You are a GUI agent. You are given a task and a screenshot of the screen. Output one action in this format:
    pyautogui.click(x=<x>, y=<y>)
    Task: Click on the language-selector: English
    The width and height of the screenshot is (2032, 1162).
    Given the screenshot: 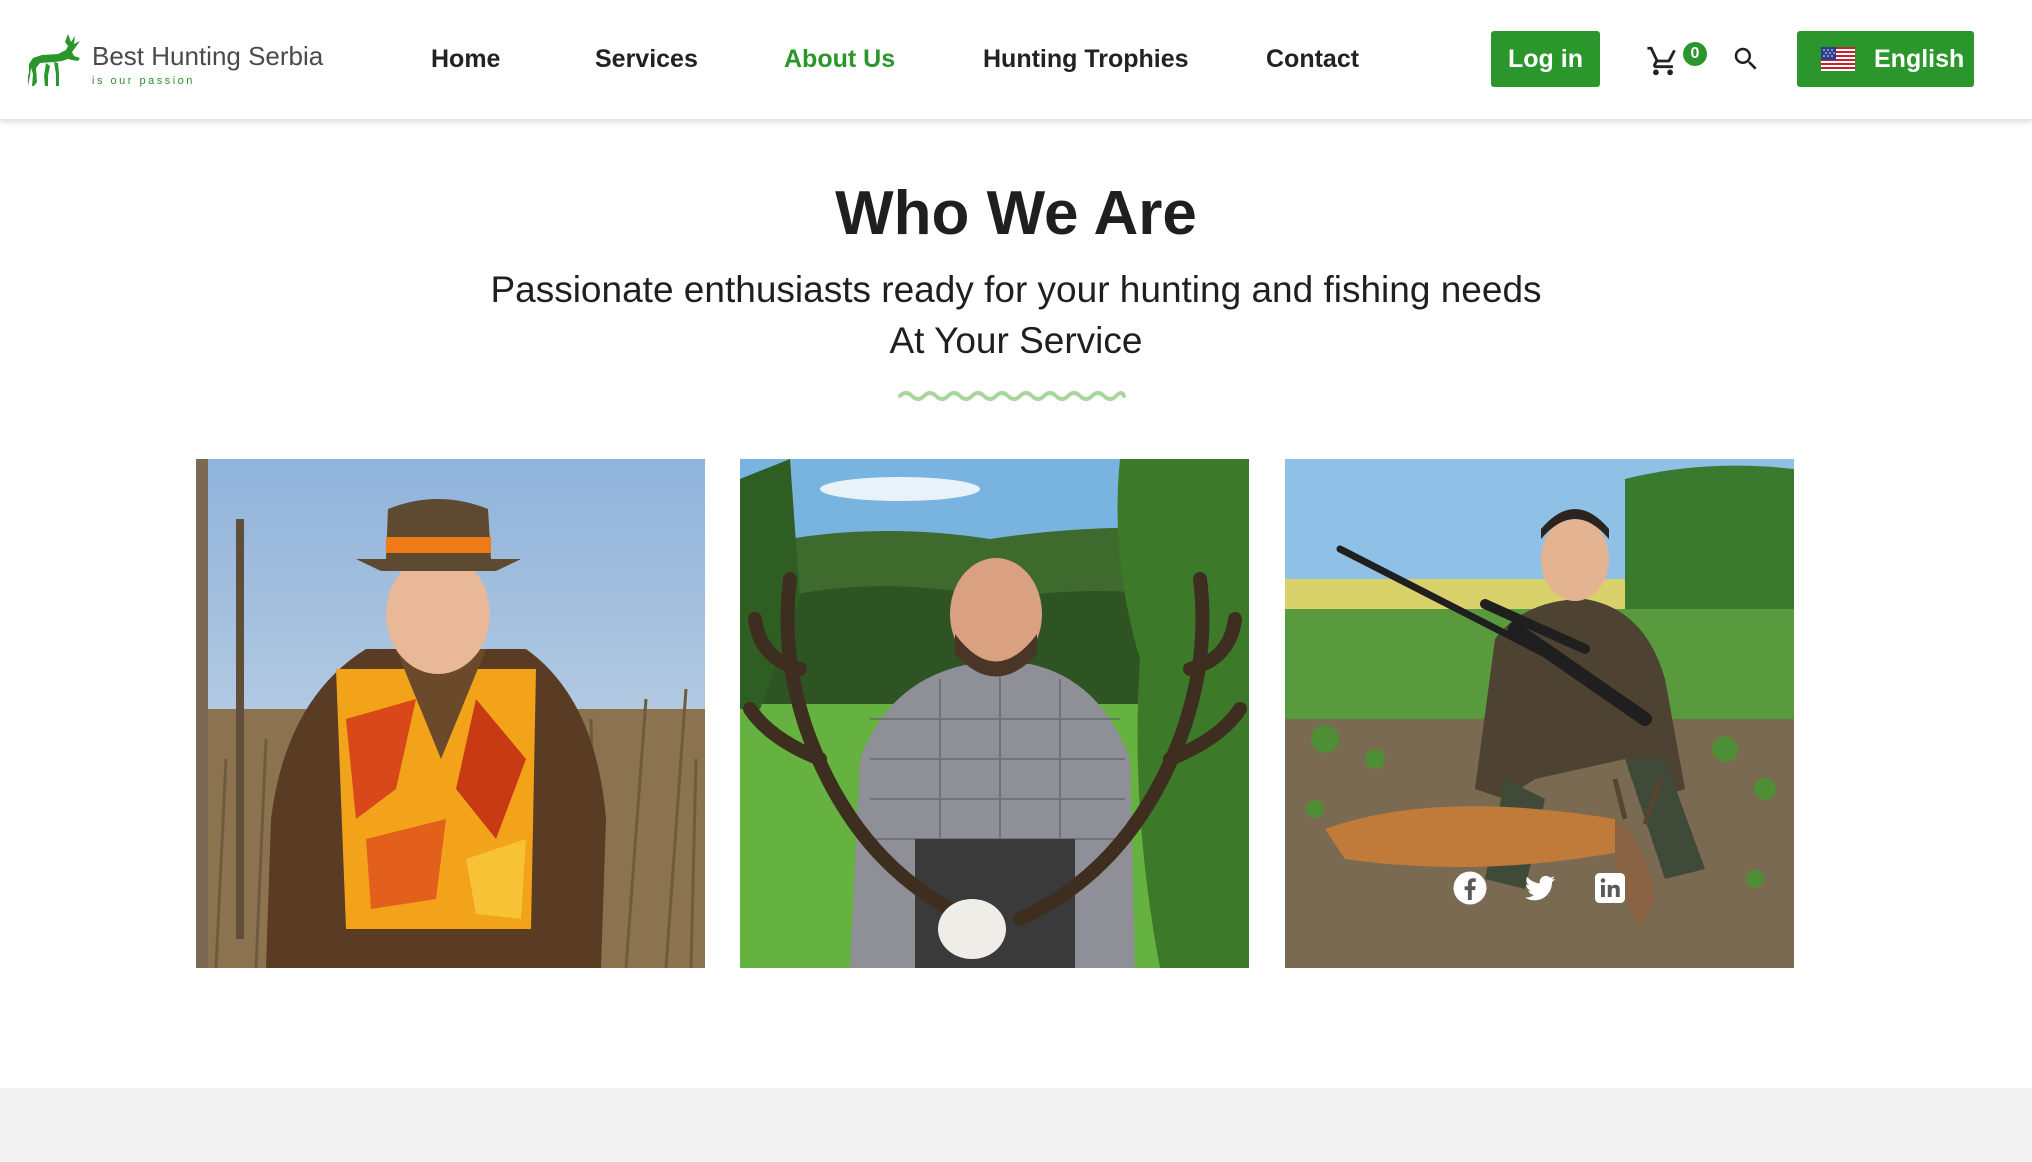 What is the action you would take?
    pyautogui.click(x=1885, y=59)
    